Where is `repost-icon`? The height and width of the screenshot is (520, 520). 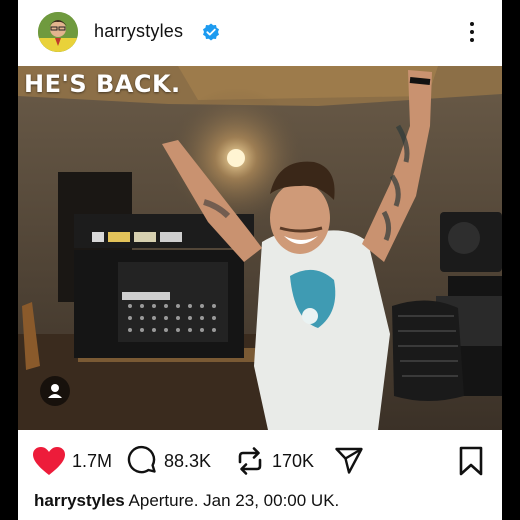 repost-icon is located at coordinates (250, 461).